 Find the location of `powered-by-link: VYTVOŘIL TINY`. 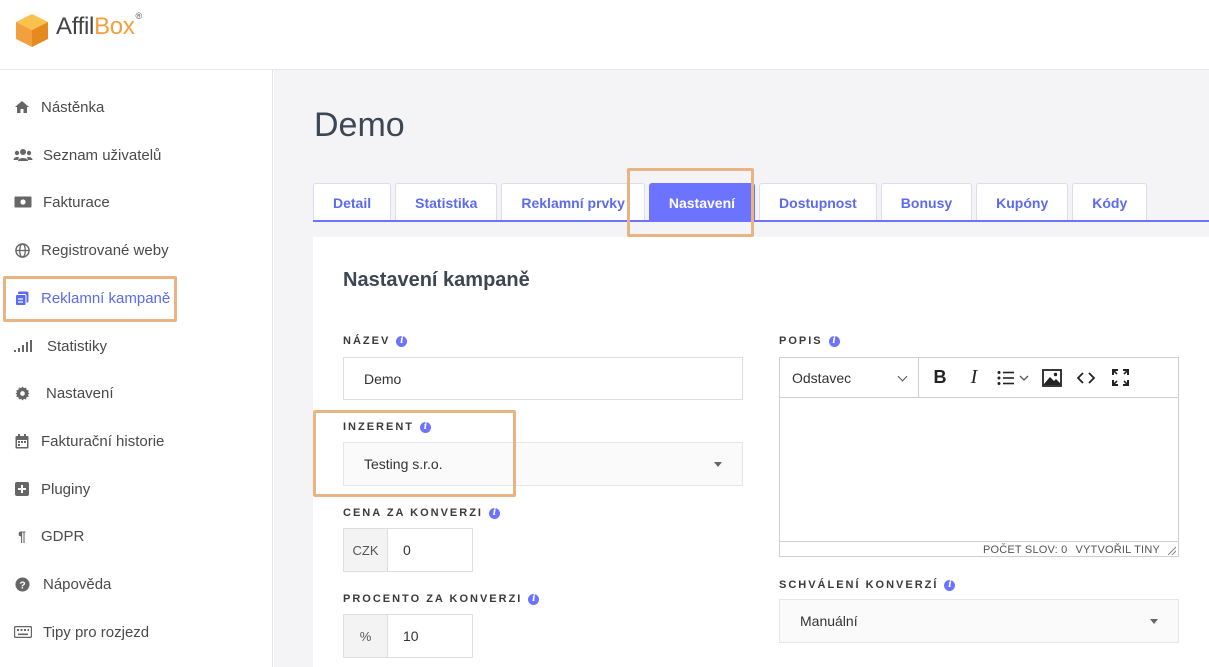

powered-by-link: VYTVOŘIL TINY is located at coordinates (1117, 550).